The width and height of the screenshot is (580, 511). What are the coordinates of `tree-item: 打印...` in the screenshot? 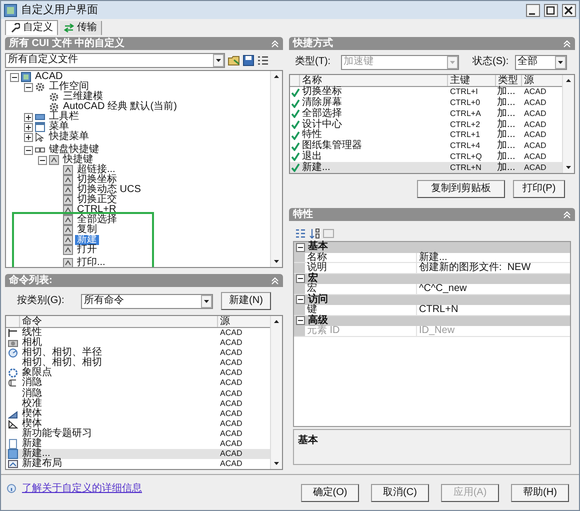 It's located at (91, 262).